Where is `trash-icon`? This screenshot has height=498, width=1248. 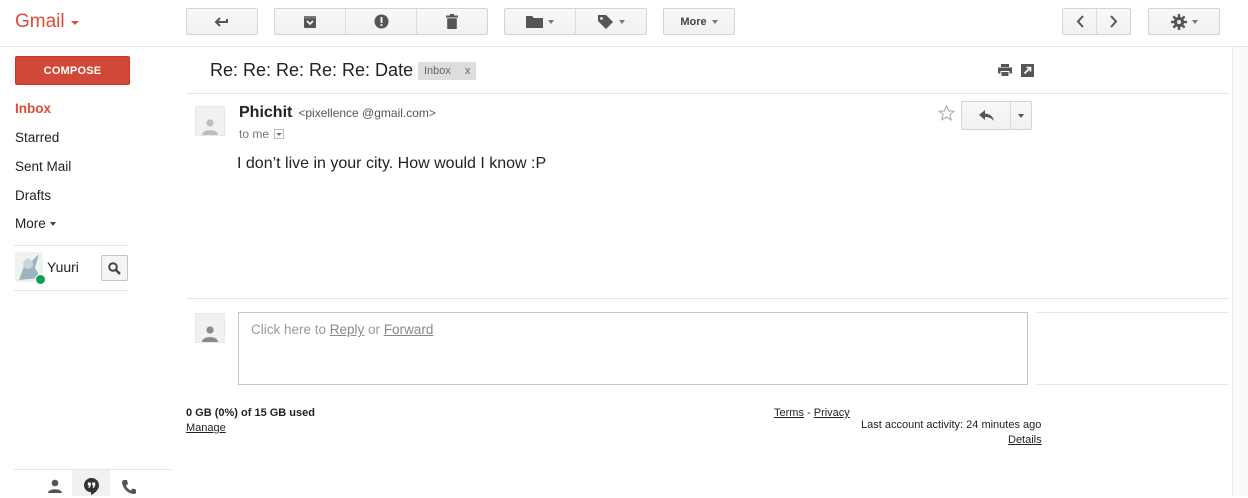 trash-icon is located at coordinates (452, 21).